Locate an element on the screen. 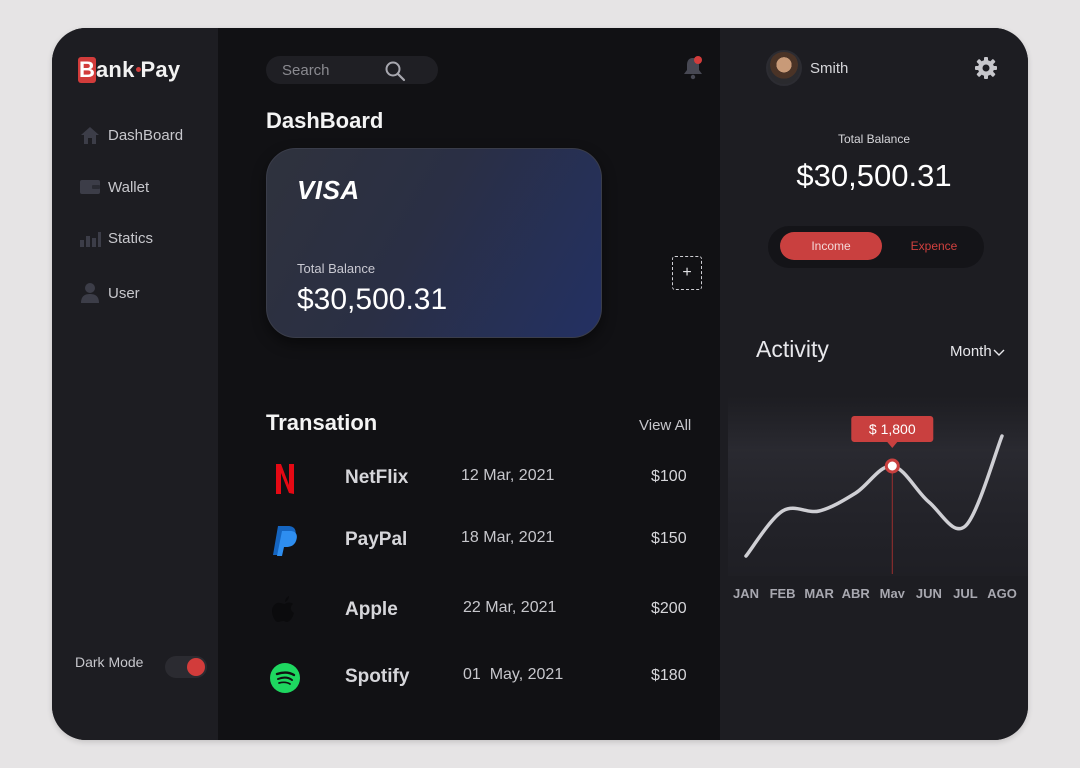  netflix-logo-icon is located at coordinates (285, 479).